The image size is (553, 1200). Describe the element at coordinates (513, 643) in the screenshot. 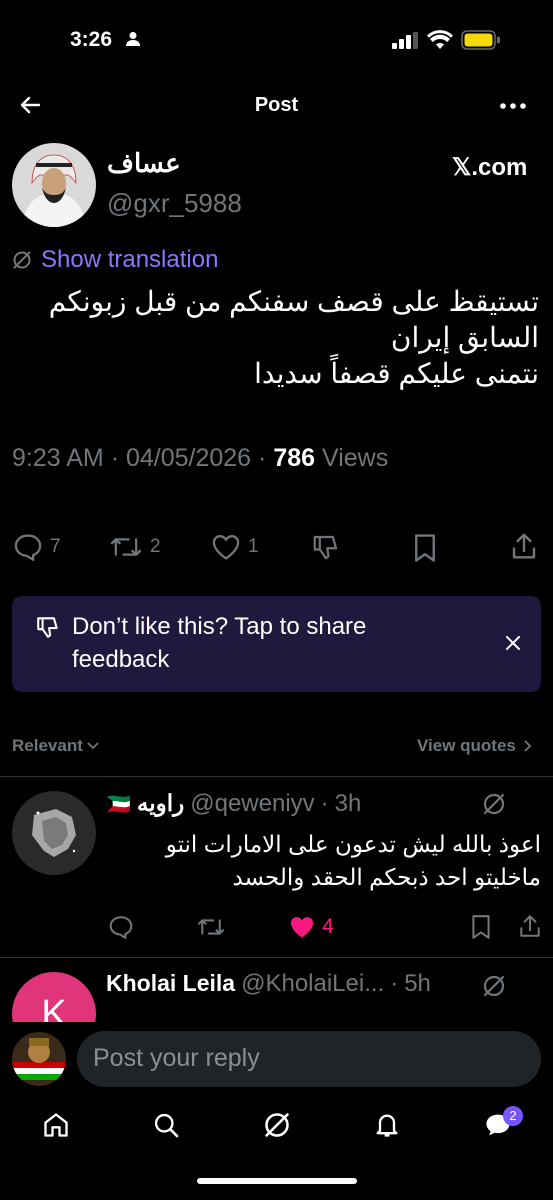

I see `close-icon` at that location.